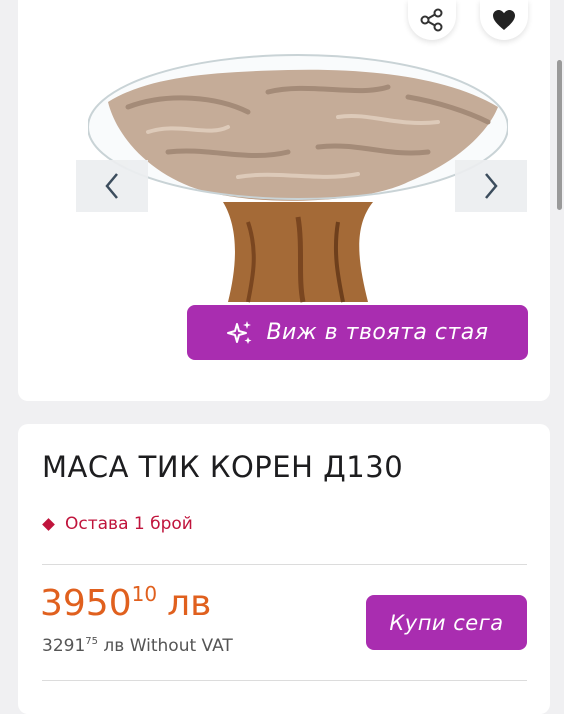 The image size is (564, 714). I want to click on heart-icon, so click(504, 20).